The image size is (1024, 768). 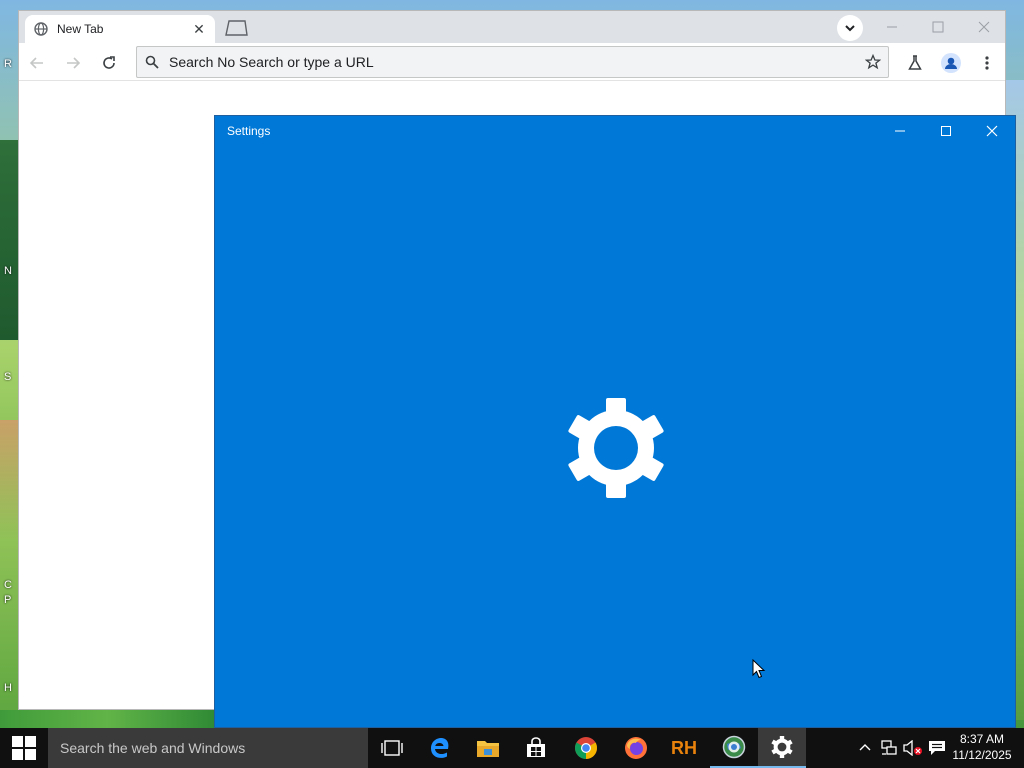 I want to click on reload-button, so click(x=109, y=63).